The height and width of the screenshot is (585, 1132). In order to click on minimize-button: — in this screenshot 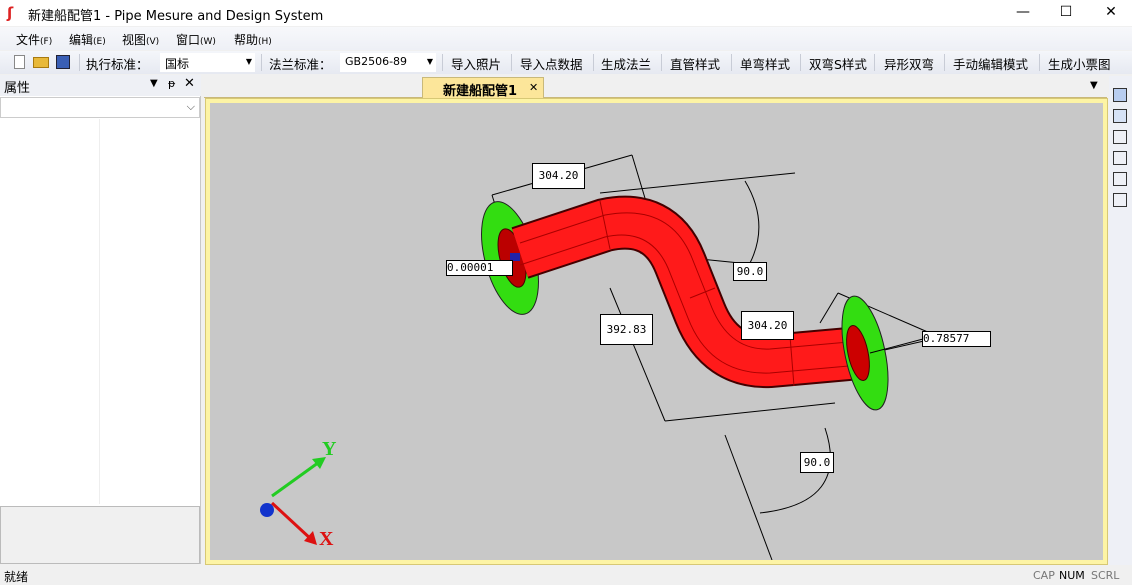, I will do `click(1023, 13)`.